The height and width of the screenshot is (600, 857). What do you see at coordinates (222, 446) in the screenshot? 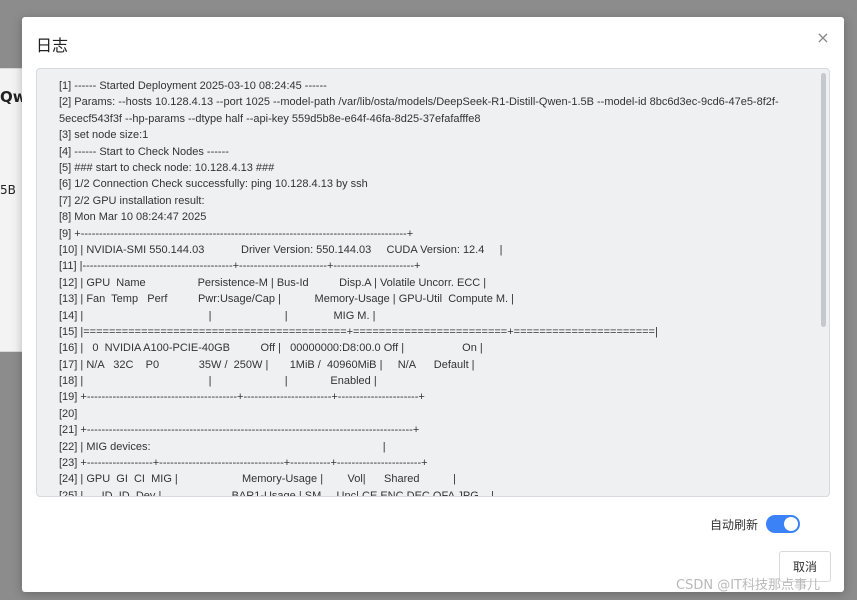
I see `log-line: [22] | MIG devices: |` at bounding box center [222, 446].